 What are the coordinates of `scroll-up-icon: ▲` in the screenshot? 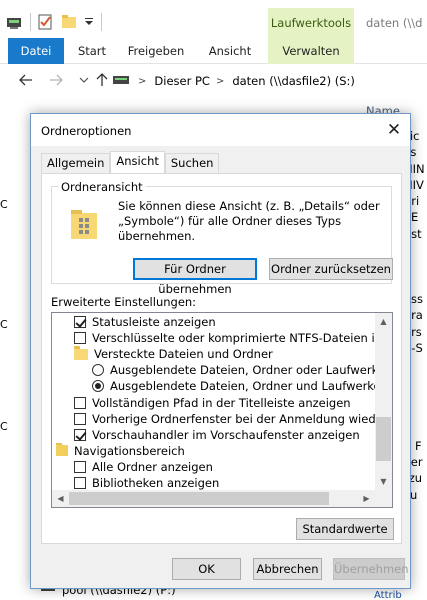 It's located at (383, 321).